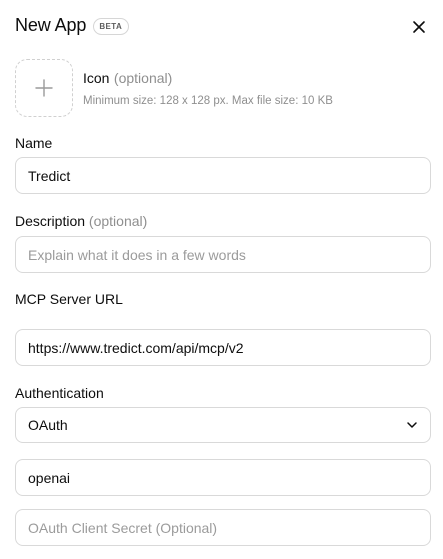  Describe the element at coordinates (223, 425) in the screenshot. I see `authentication-select: OAuth` at that location.